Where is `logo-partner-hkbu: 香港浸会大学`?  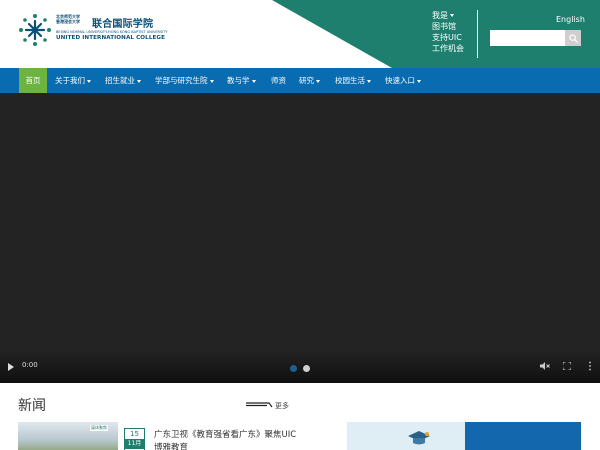 logo-partner-hkbu: 香港浸会大学 is located at coordinates (68, 21).